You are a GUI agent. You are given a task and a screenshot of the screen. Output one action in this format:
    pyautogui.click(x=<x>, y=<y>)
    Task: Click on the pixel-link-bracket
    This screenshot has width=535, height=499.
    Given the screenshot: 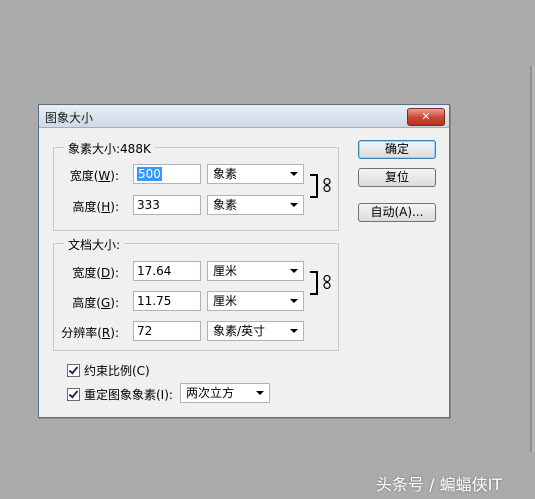 What is the action you would take?
    pyautogui.click(x=314, y=186)
    